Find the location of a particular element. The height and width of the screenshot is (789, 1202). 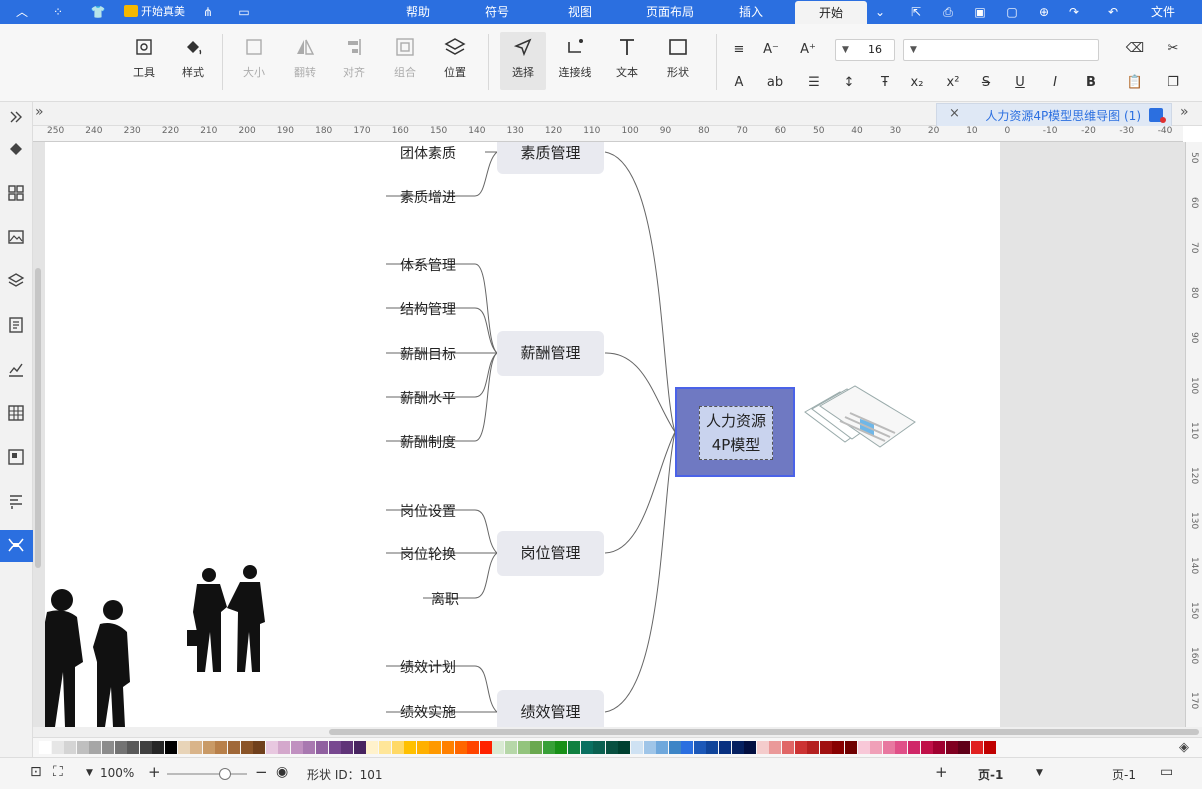

underline-icon: U is located at coordinates (1020, 83).